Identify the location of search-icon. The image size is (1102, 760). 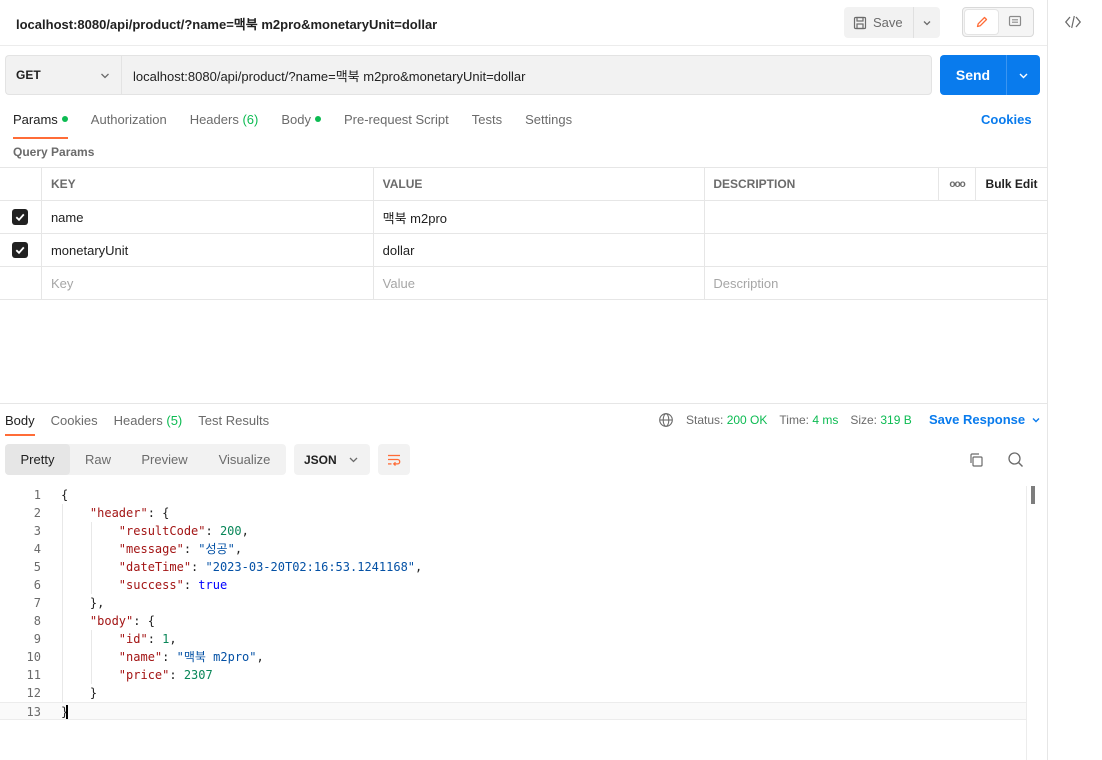
(1015, 459).